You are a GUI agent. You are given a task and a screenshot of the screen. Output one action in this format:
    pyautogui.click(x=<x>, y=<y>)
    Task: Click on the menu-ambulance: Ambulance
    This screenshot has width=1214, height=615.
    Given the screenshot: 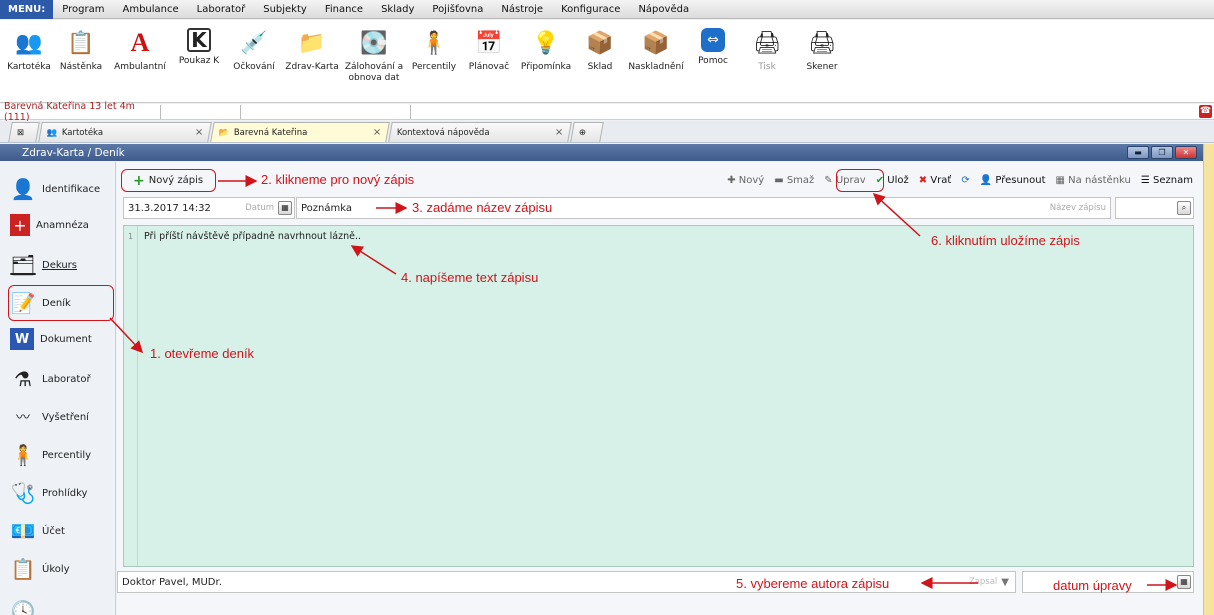 What is the action you would take?
    pyautogui.click(x=150, y=9)
    